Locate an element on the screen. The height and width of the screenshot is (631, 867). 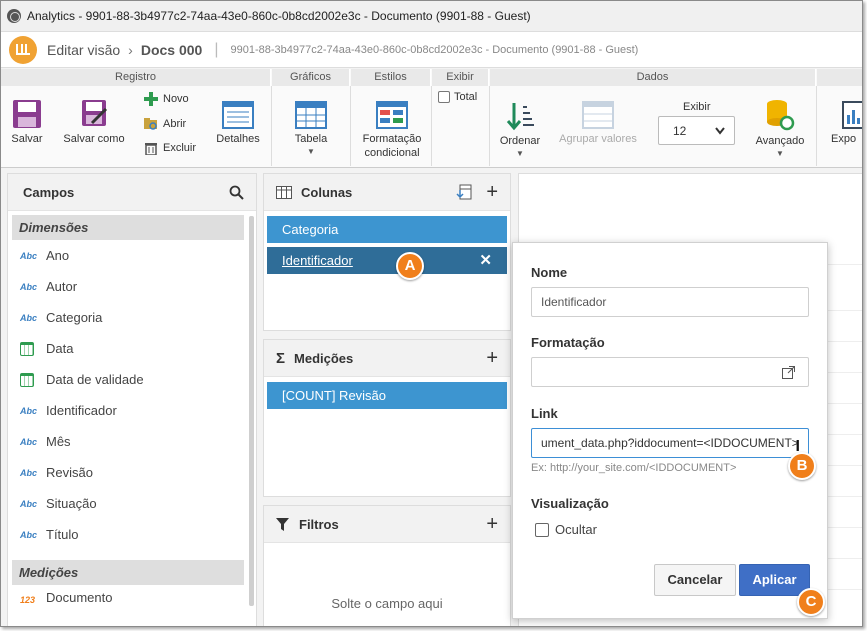
advanced-button: Avançado ▼ is located at coordinates (780, 128).